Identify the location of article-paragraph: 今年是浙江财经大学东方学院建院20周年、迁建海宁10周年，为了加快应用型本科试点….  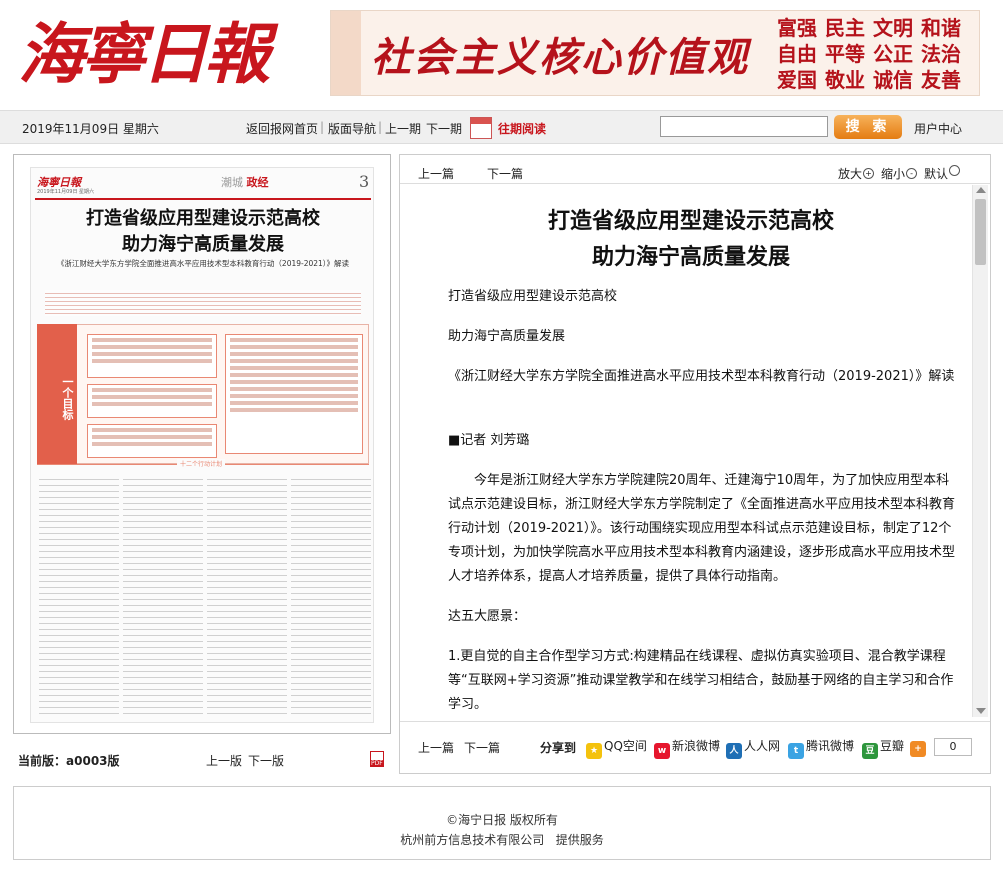
(702, 528).